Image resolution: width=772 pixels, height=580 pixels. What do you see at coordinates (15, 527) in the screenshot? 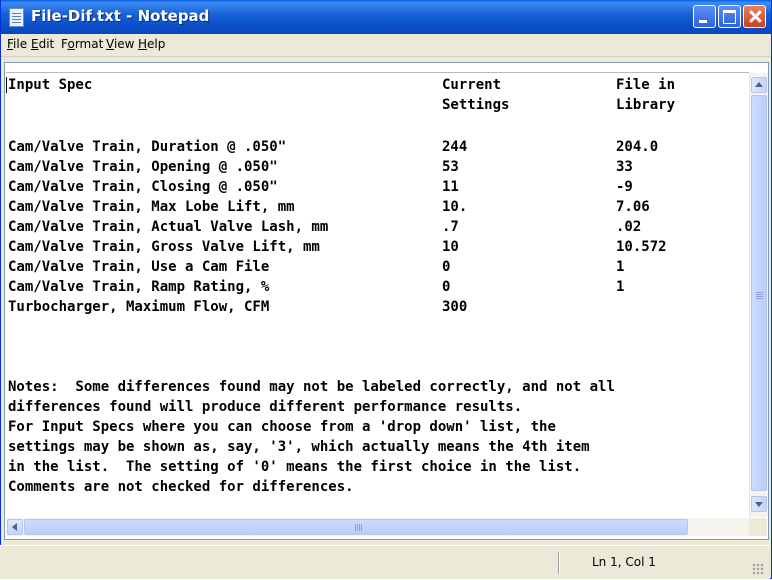
I see `scroll-left-icon` at bounding box center [15, 527].